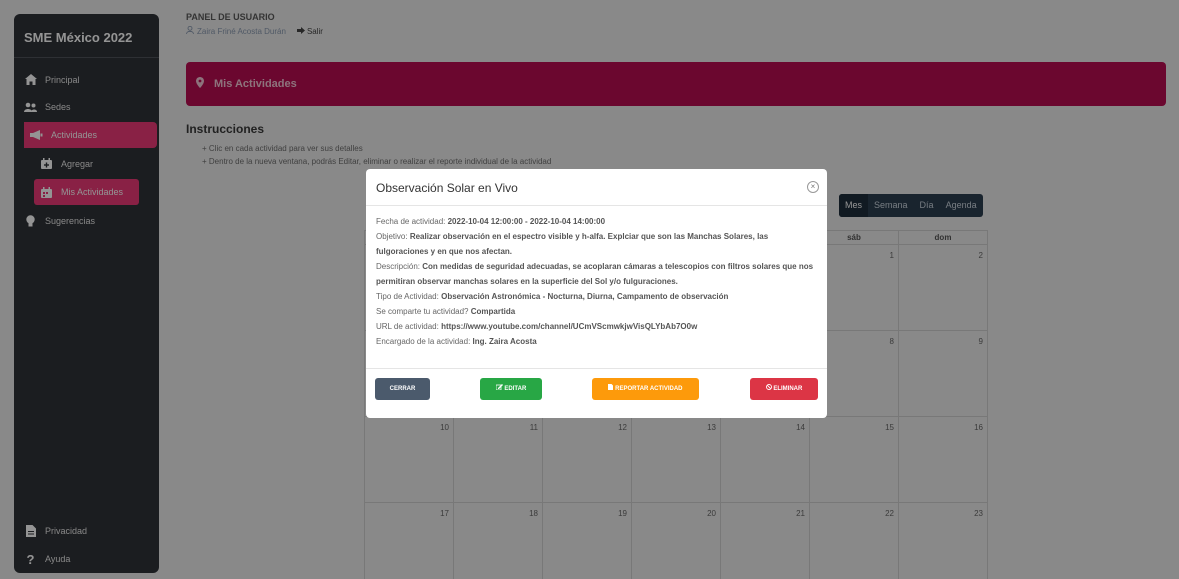 This screenshot has width=1179, height=579. What do you see at coordinates (515, 389) in the screenshot?
I see `button-label: EDITAR` at bounding box center [515, 389].